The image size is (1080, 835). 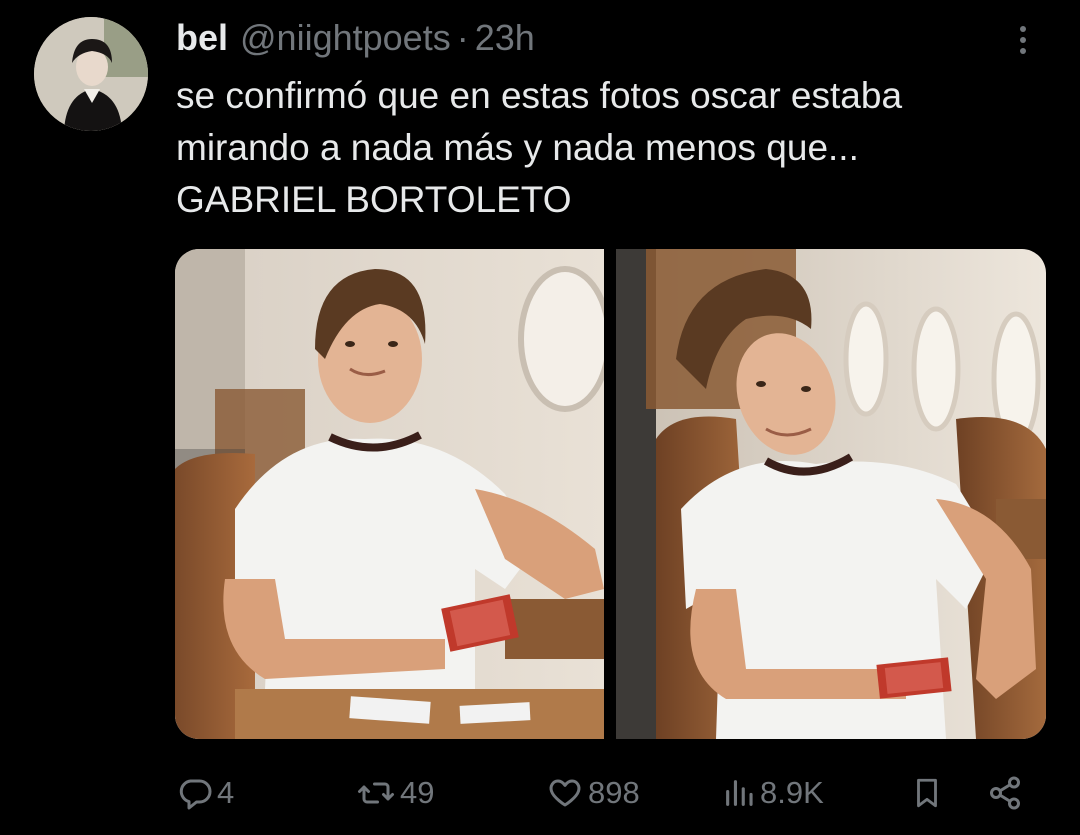 I want to click on repost-button: 49, so click(x=395, y=793).